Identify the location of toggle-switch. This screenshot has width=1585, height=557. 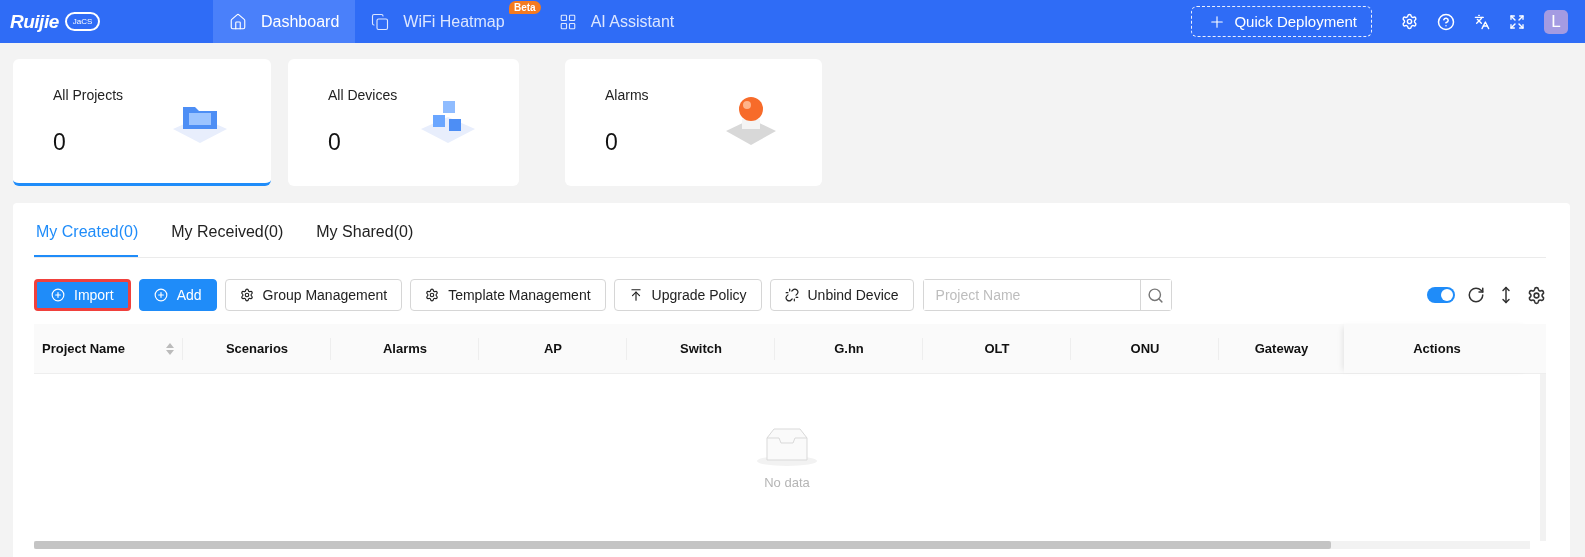
(1441, 295).